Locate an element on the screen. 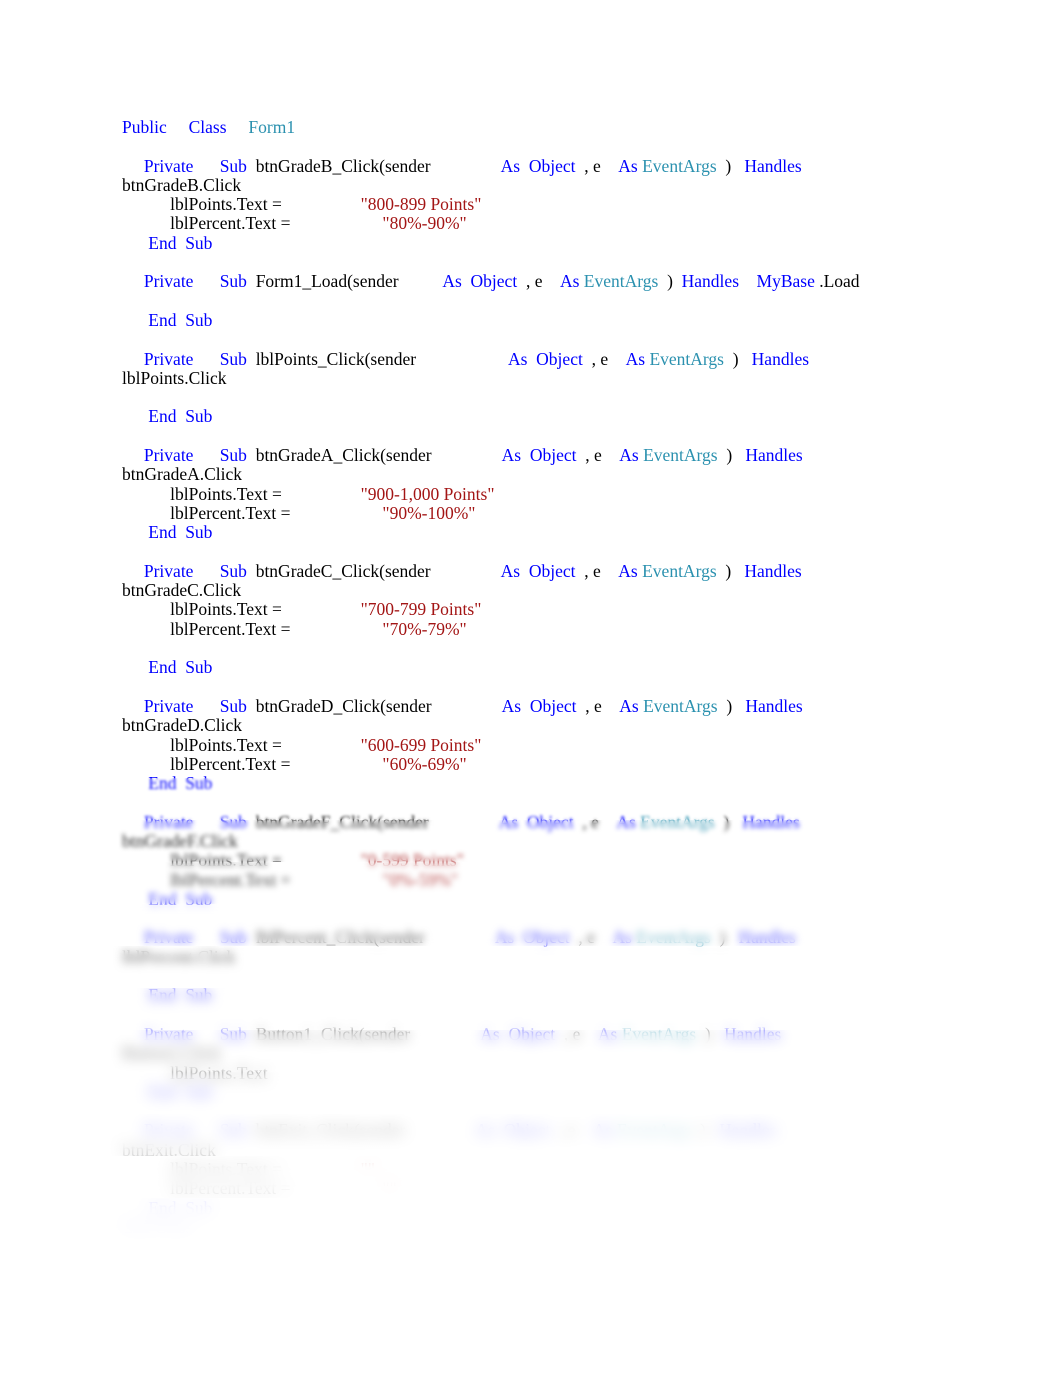  end-sub-f: End Sub is located at coordinates (562, 898).